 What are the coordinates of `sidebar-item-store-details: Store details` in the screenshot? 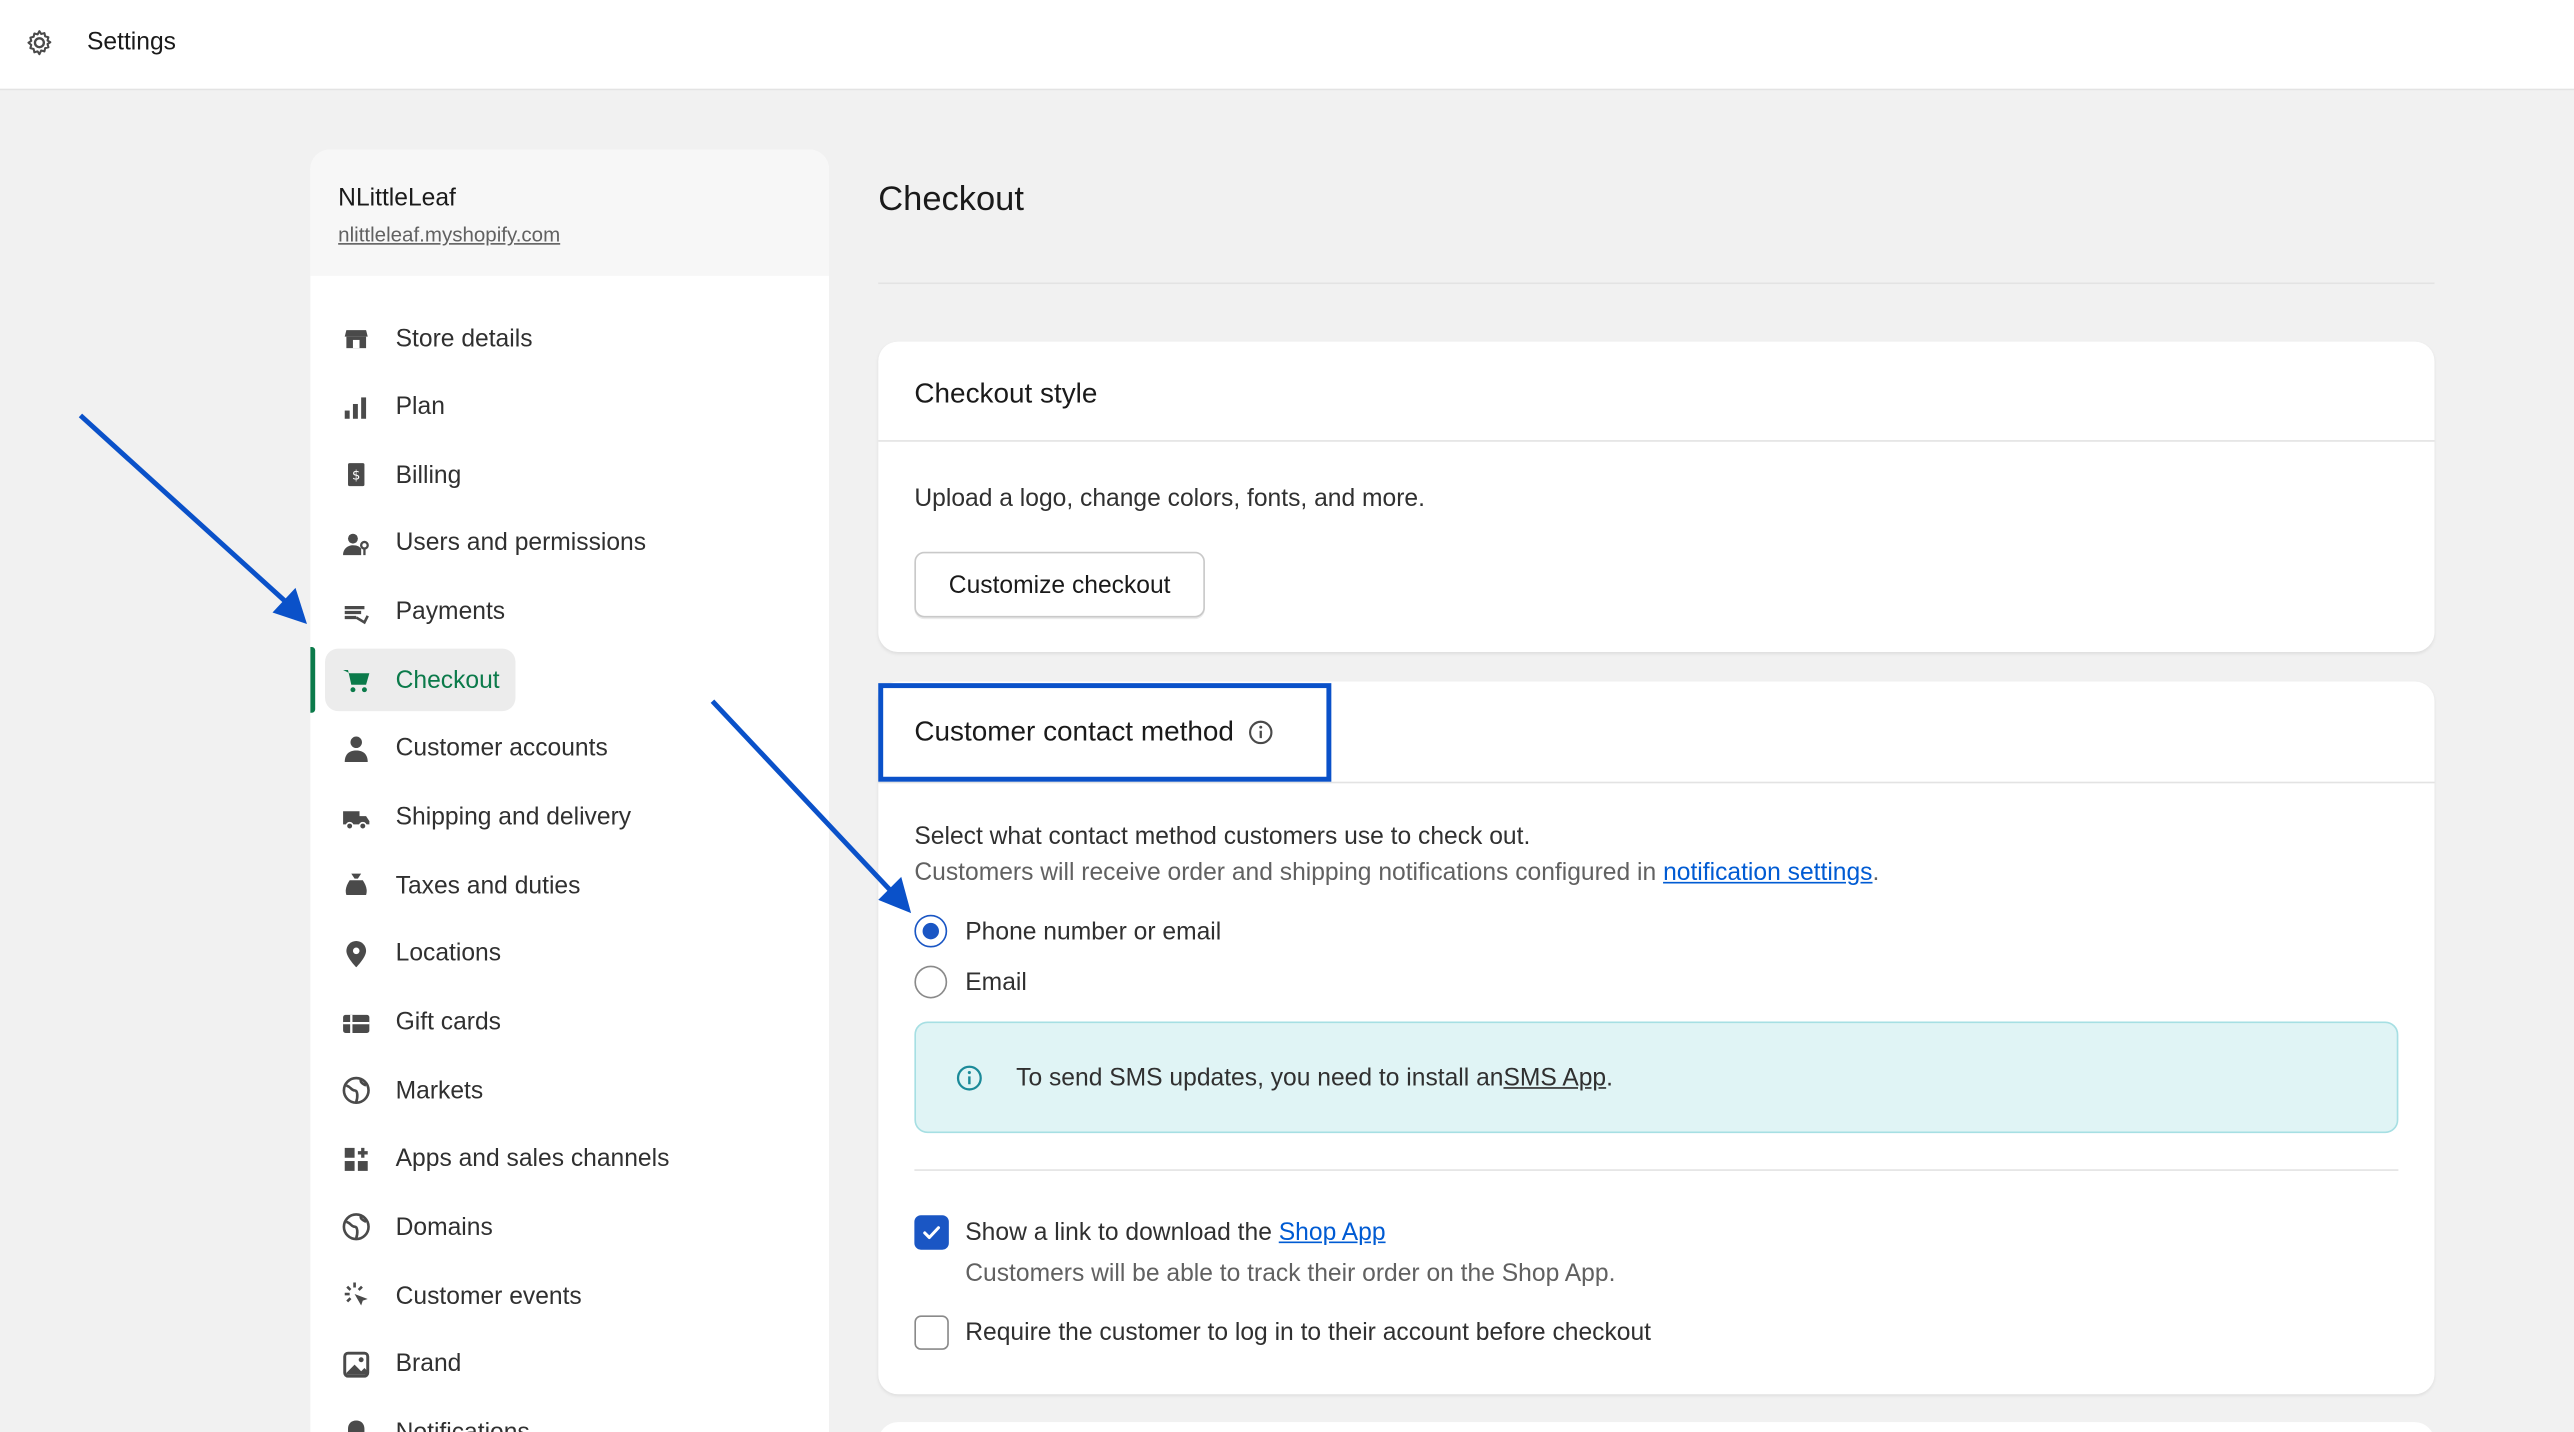 It's located at (437, 338).